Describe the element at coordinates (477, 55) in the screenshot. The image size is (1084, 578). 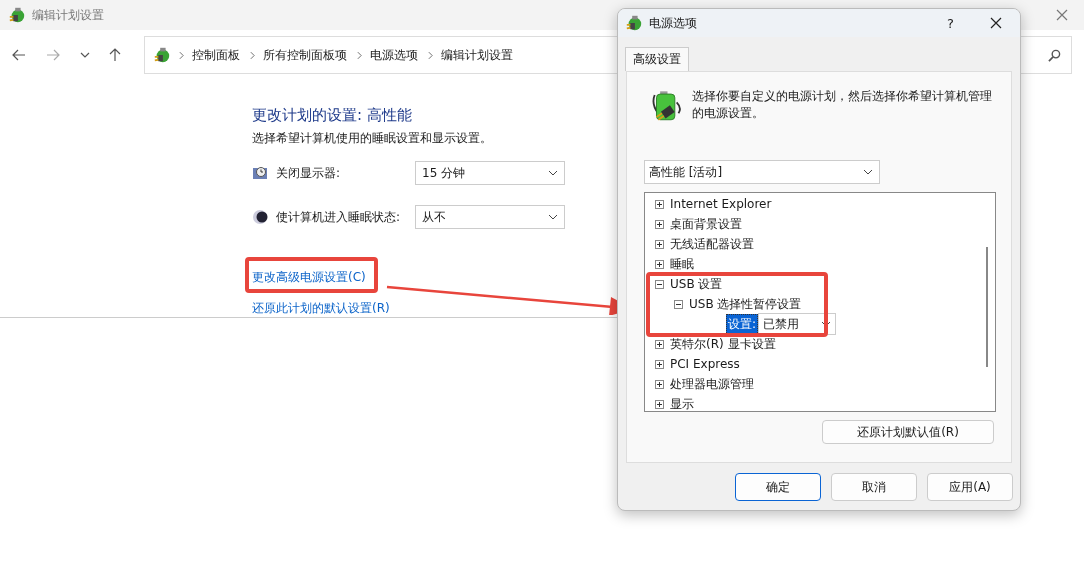
I see `breadcrumb: 编辑计划设置` at that location.